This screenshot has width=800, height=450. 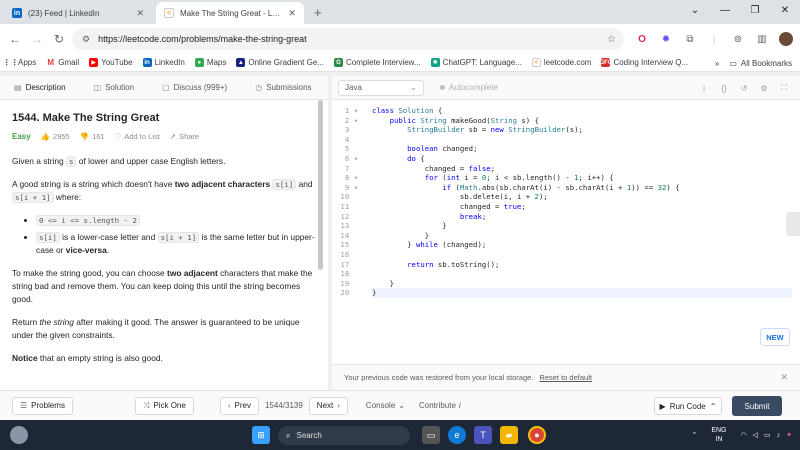 I want to click on gear-extension-icon: ✹, so click(x=666, y=39).